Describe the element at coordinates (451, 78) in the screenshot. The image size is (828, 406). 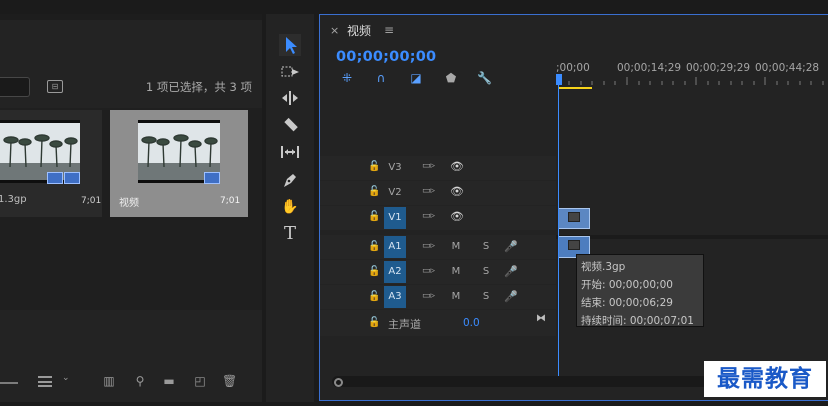
I see `add-marker-icon: ⬟` at that location.